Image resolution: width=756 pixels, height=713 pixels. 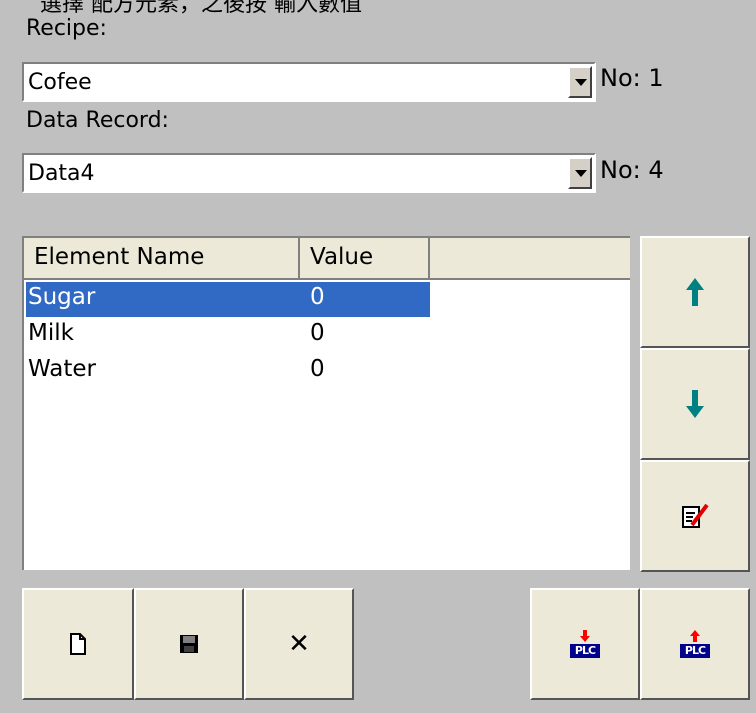 I want to click on new-record-button, so click(x=78, y=644).